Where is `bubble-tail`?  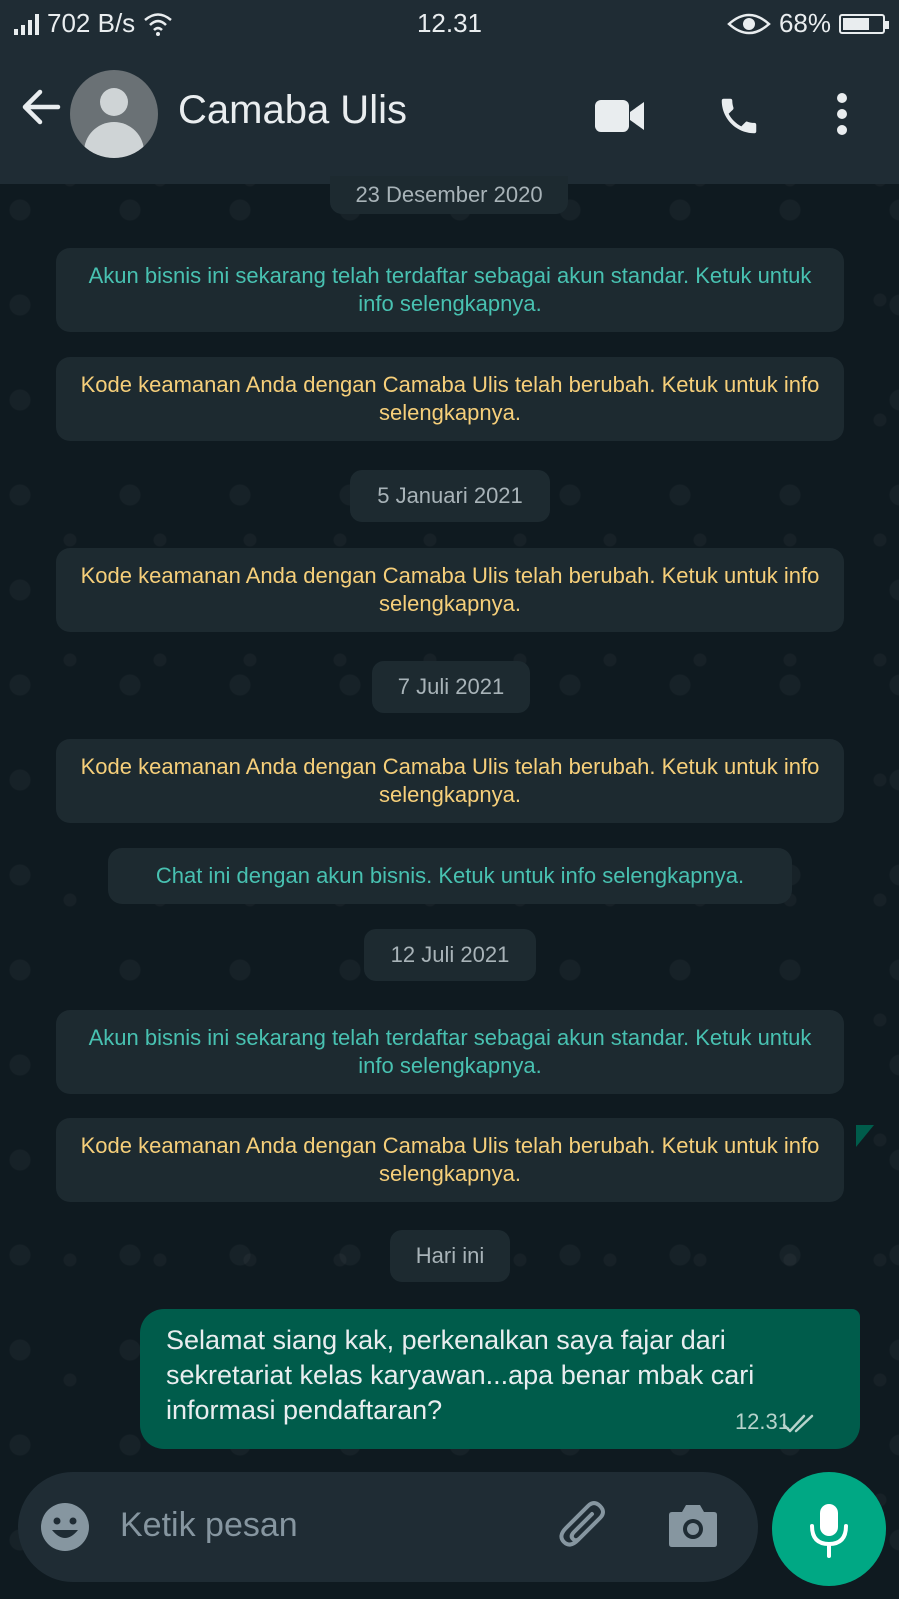
bubble-tail is located at coordinates (865, 1136).